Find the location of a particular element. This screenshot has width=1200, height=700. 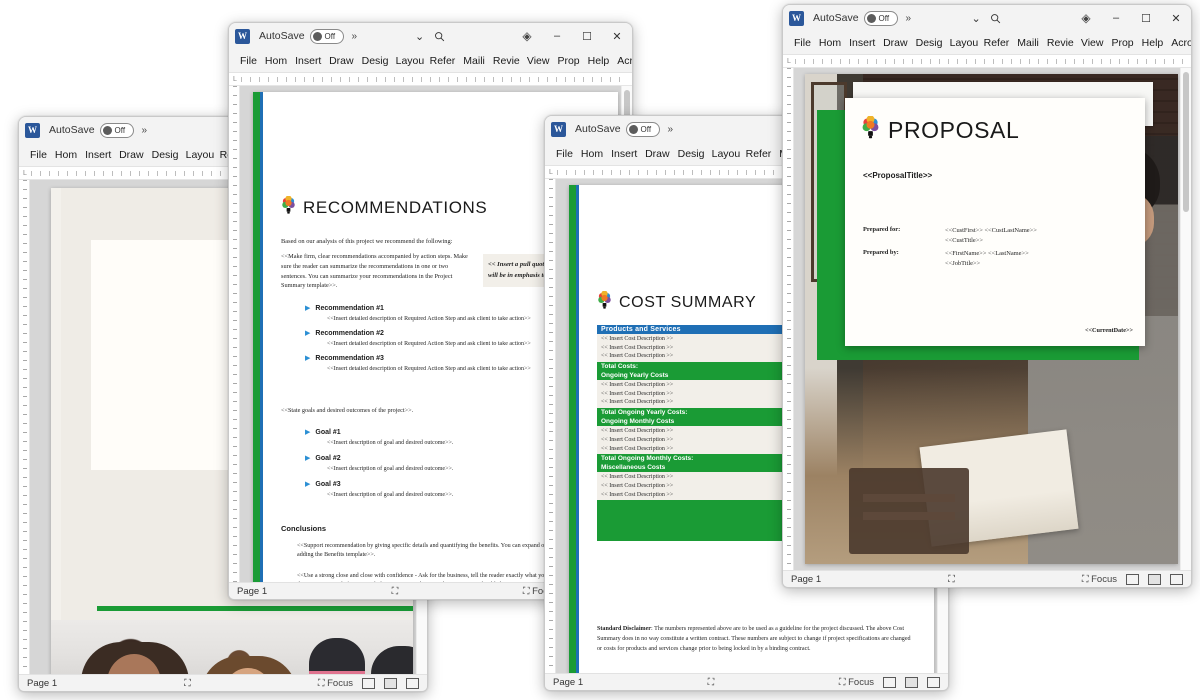

proposal-title-field: <<ProposalTitle>> is located at coordinates (897, 175).